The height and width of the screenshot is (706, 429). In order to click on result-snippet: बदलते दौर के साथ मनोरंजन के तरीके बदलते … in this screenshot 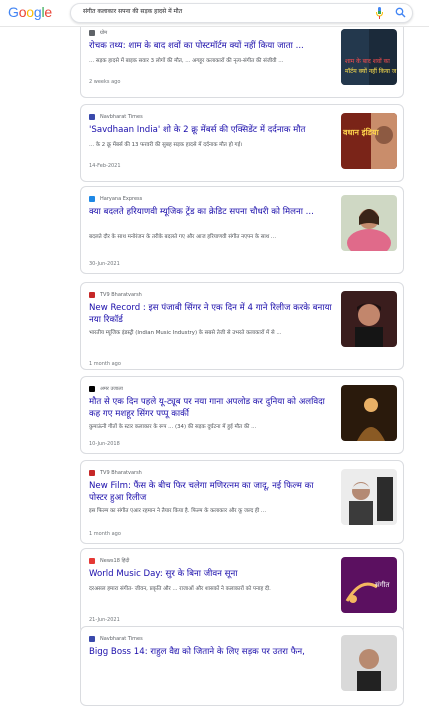, I will do `click(183, 237)`.